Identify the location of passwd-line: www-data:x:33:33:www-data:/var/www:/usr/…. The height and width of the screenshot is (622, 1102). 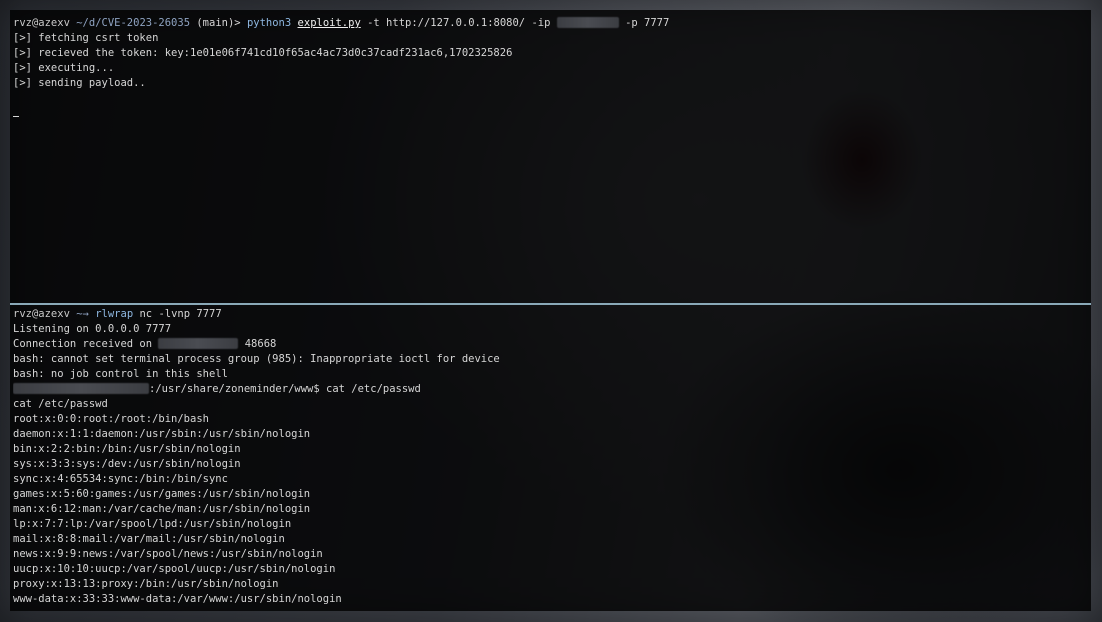
(177, 599).